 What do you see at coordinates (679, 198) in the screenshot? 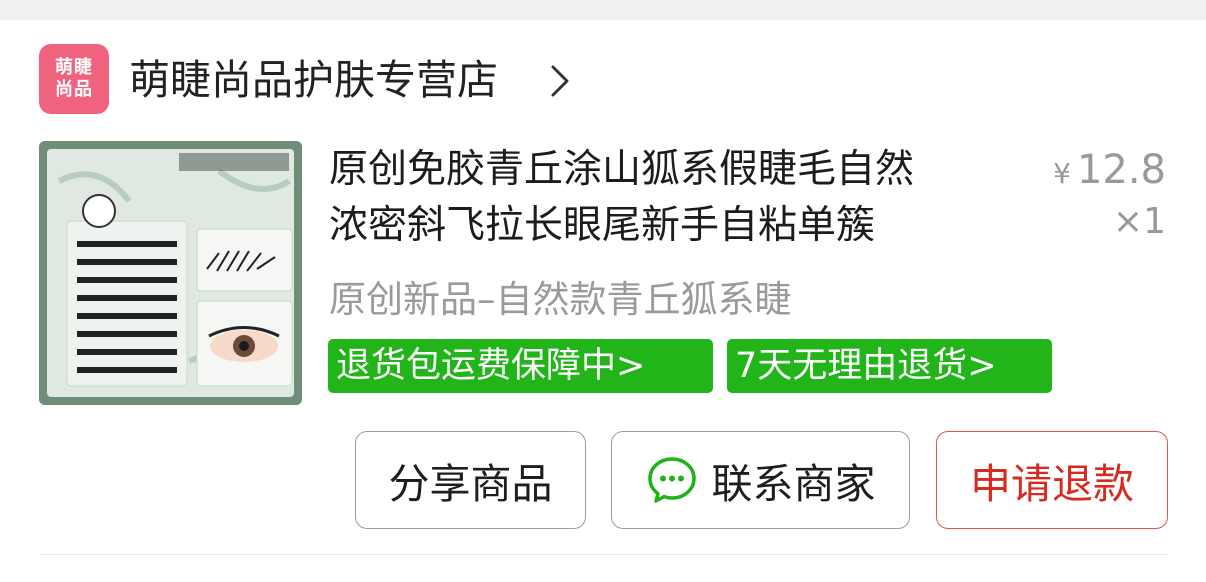
I see `product-title: 原创免胶青丘涂山狐系假睫毛自然 浓密斜飞拉长眼尾新手自粘单簇` at bounding box center [679, 198].